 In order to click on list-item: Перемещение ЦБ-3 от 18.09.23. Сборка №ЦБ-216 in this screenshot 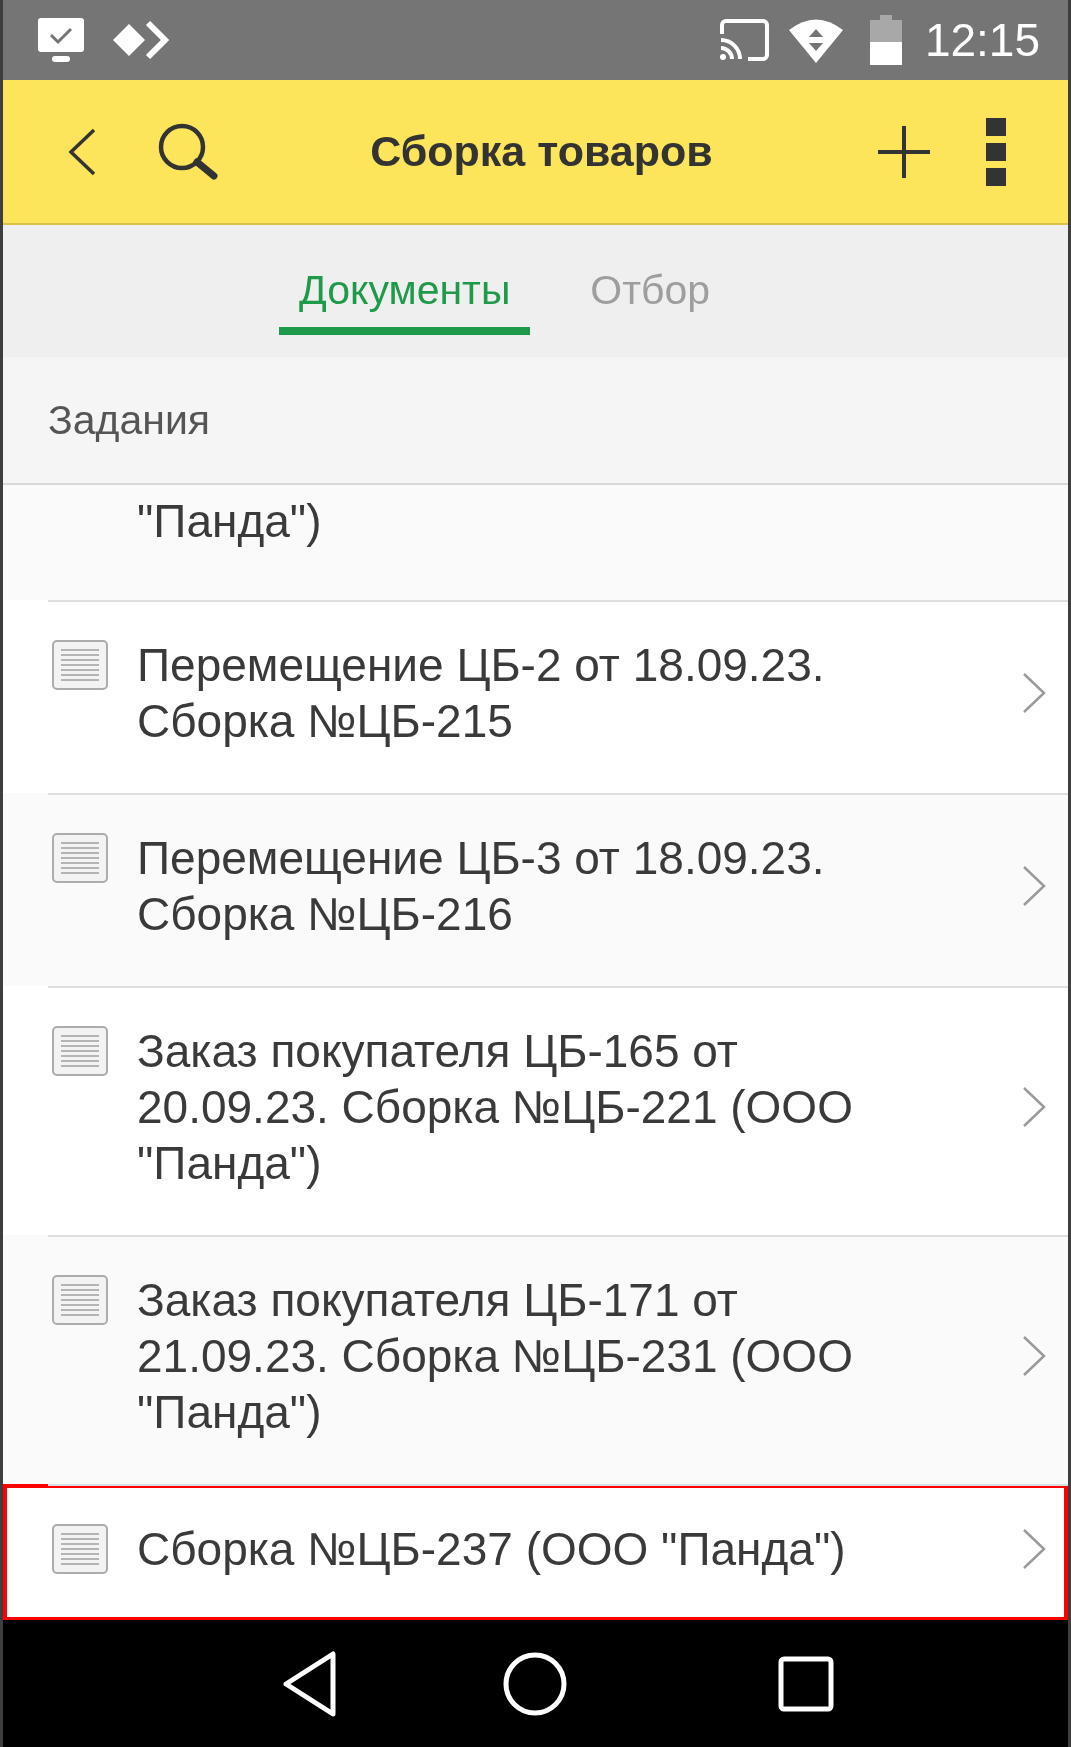, I will do `click(535, 889)`.